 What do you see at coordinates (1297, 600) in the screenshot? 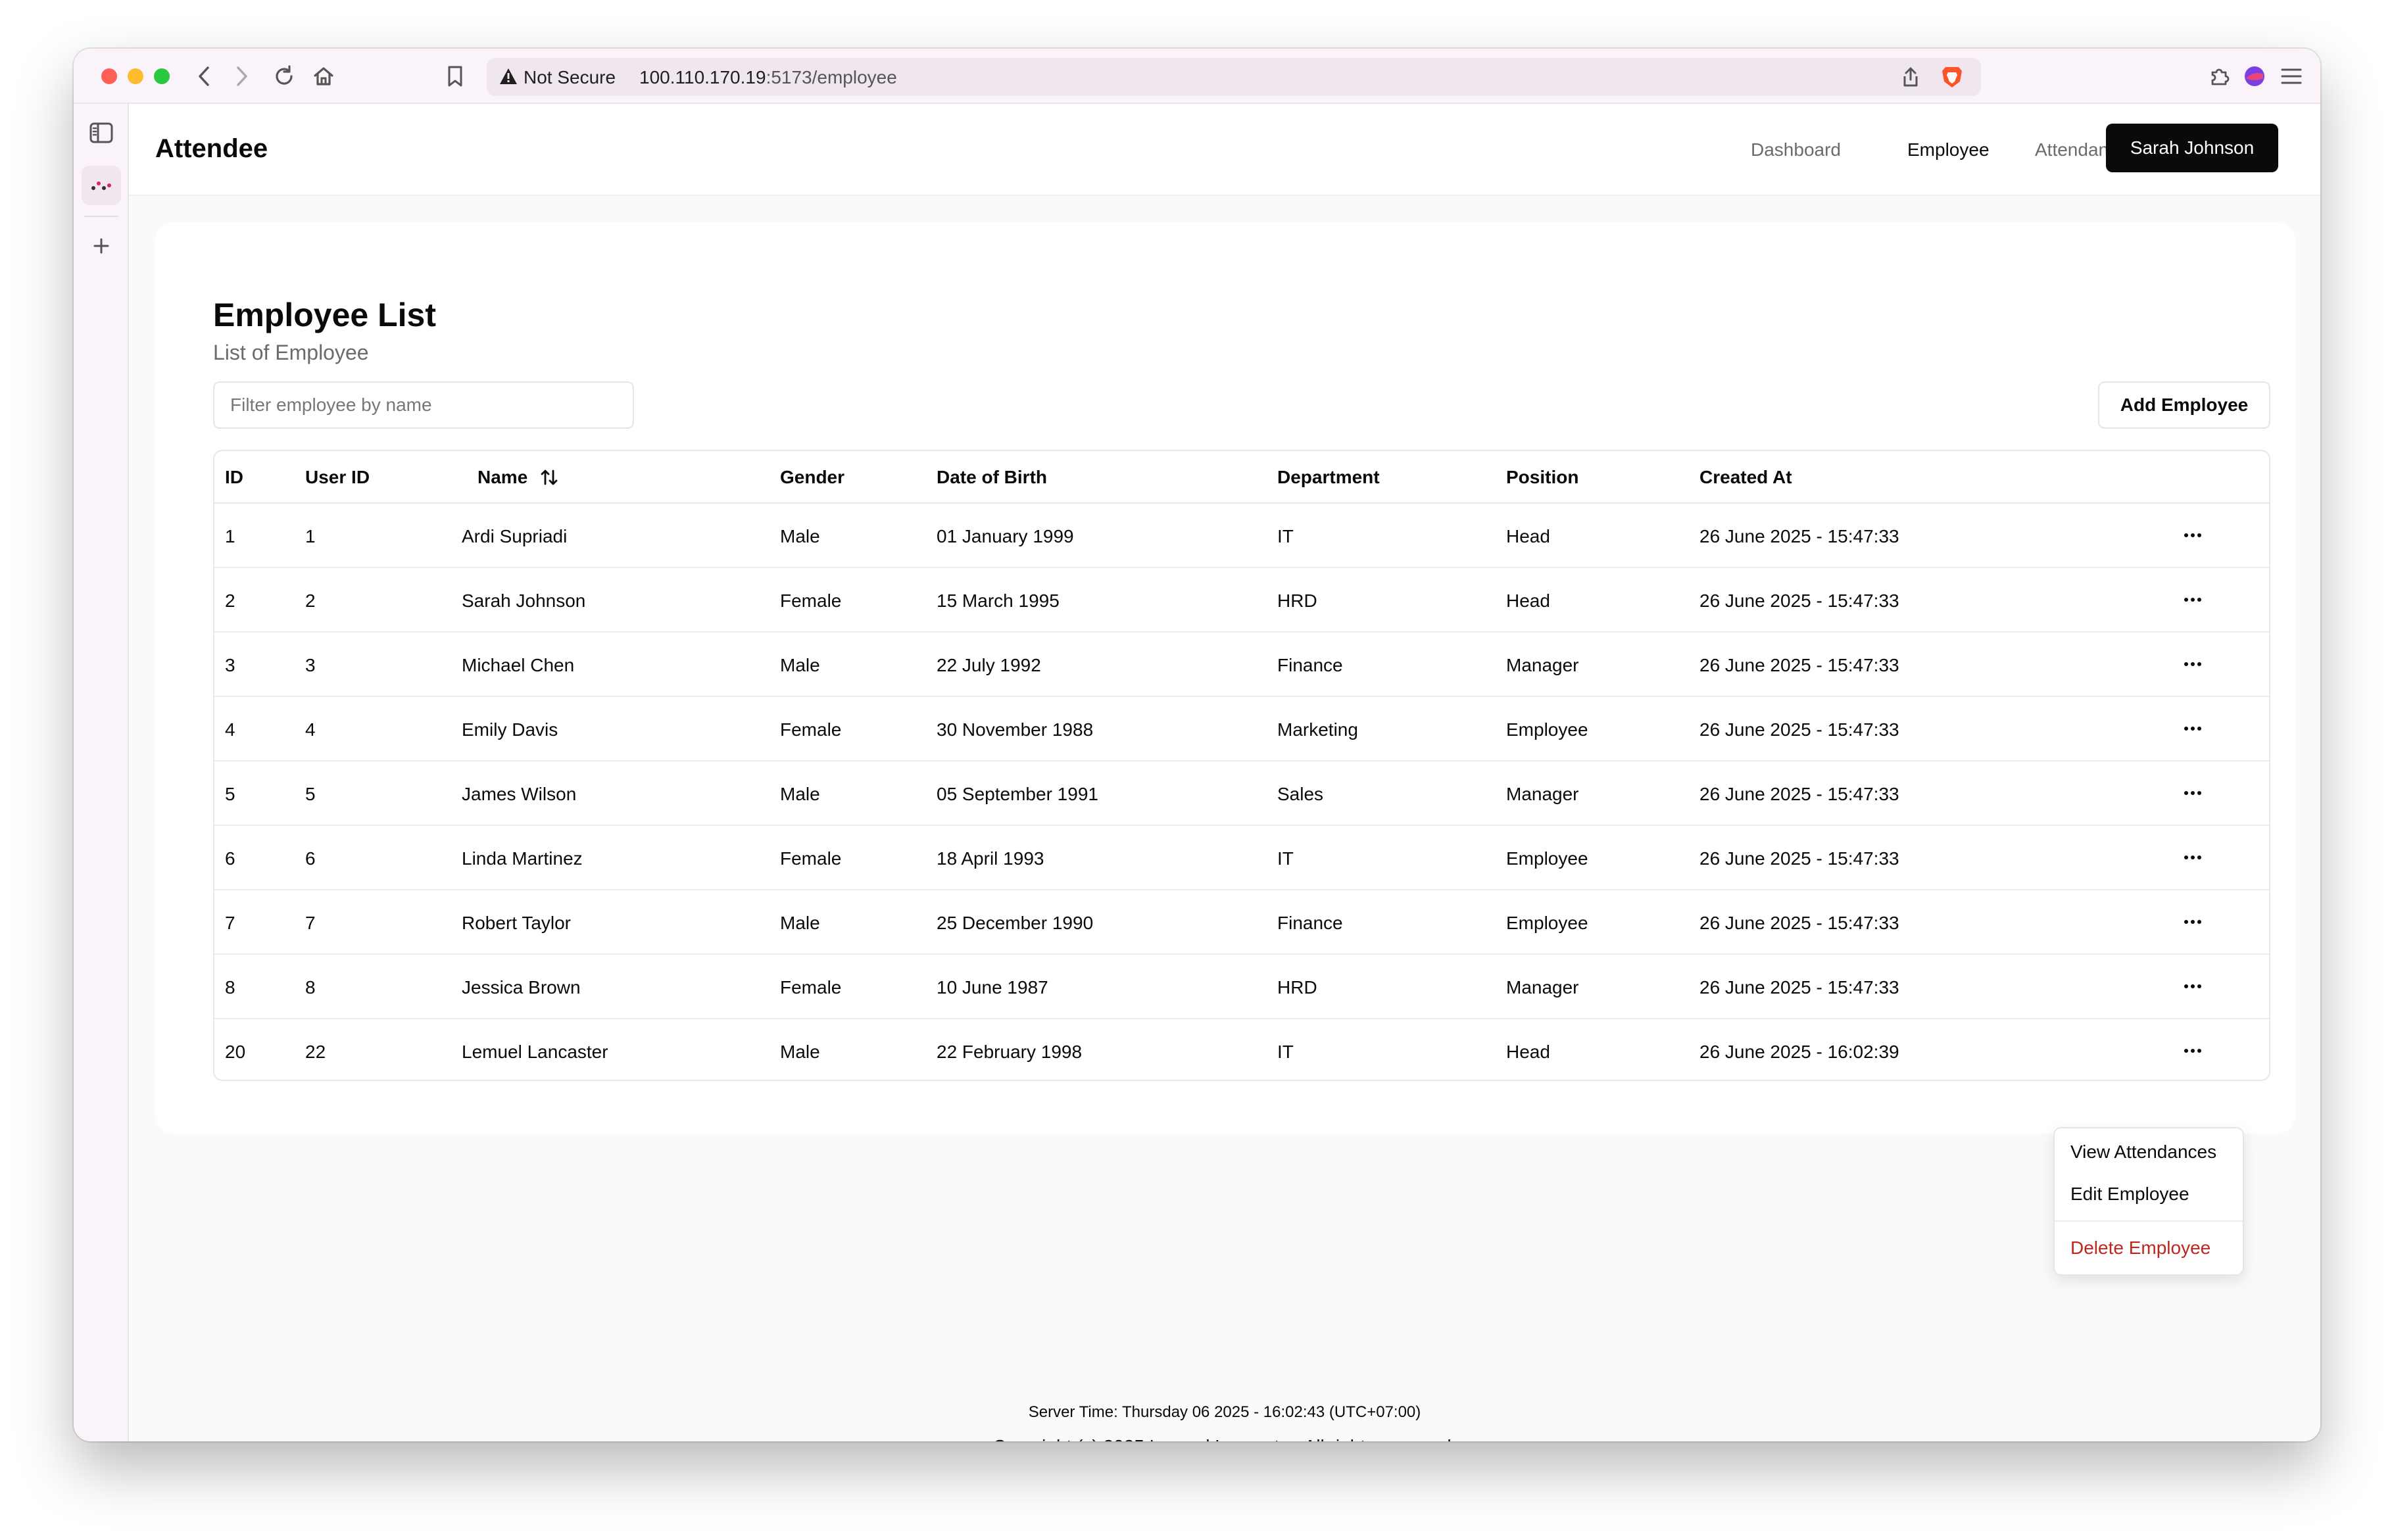
I see `cell-department: HRD` at bounding box center [1297, 600].